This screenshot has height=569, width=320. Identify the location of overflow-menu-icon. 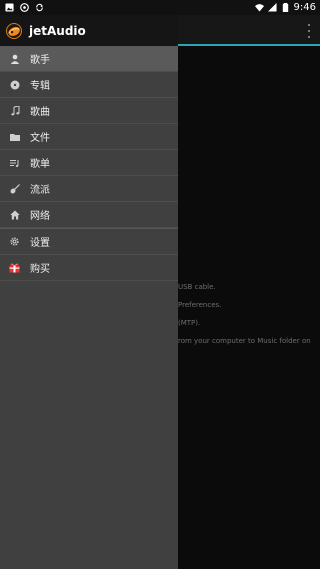
(309, 31).